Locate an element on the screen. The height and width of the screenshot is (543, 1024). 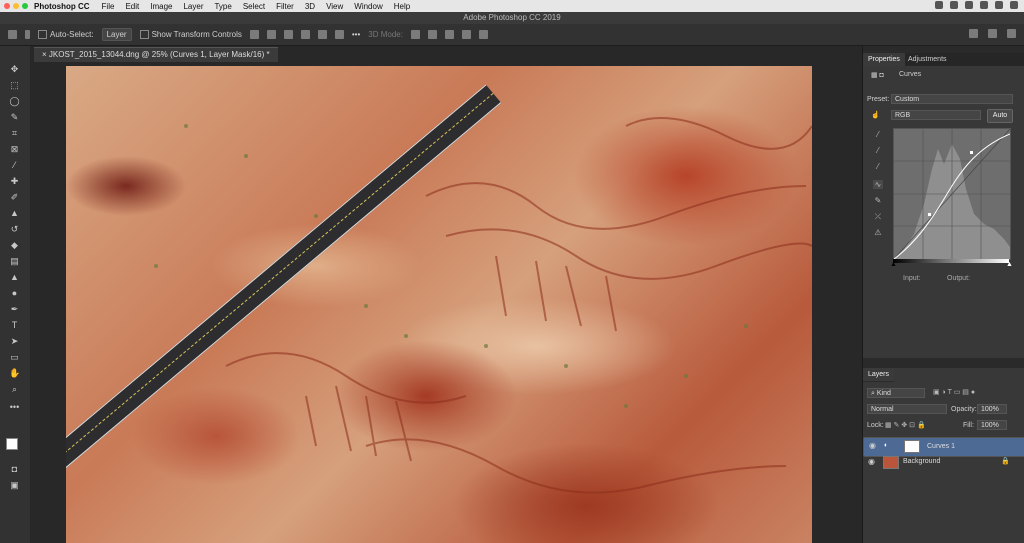
black-point-eyedropper-icon: ⁄ is located at coordinates (878, 134).